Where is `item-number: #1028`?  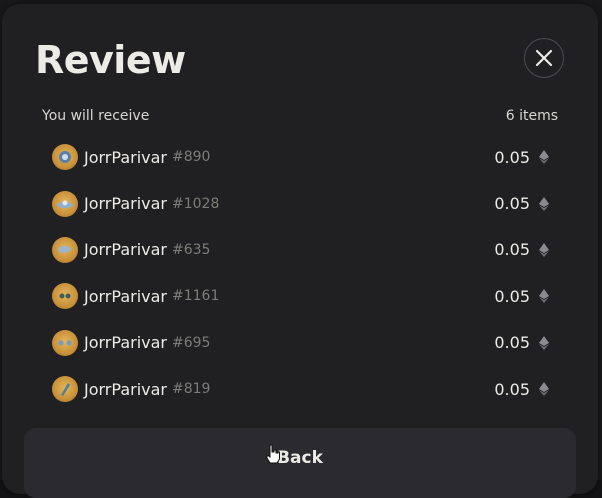 item-number: #1028 is located at coordinates (196, 203).